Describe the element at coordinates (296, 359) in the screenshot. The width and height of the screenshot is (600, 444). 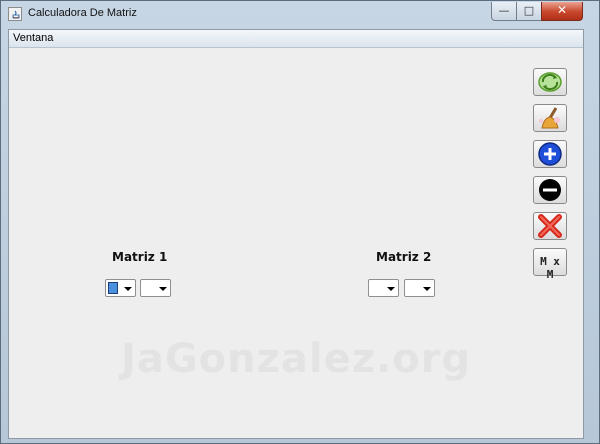
I see `watermark: JaGonzalez.org` at that location.